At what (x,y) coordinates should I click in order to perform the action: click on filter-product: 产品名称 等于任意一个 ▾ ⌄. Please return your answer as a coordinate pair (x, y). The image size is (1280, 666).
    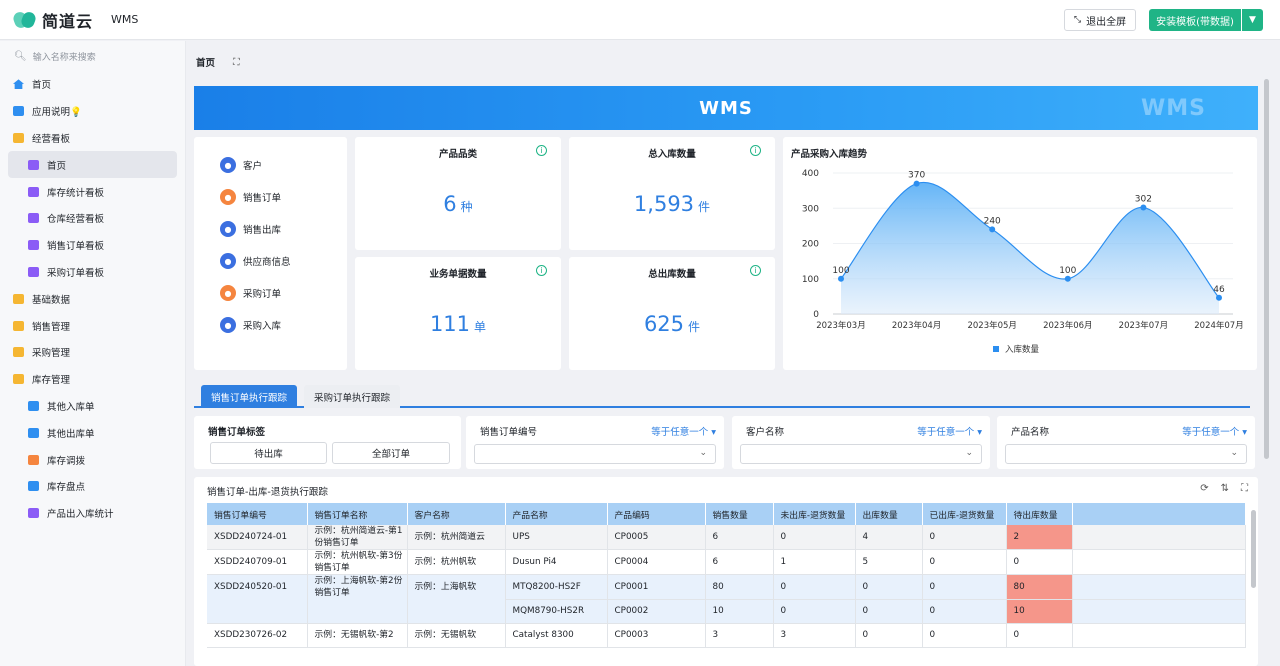
    Looking at the image, I should click on (1126, 442).